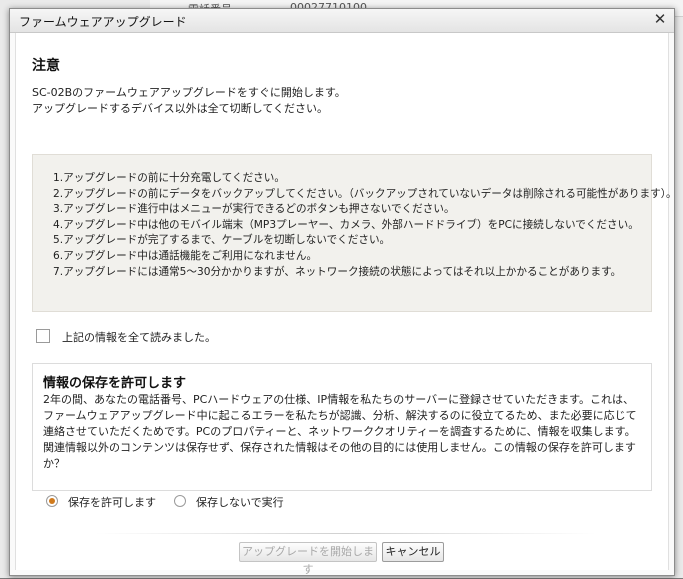  Describe the element at coordinates (660, 19) in the screenshot. I see `close-icon: ✕` at that location.